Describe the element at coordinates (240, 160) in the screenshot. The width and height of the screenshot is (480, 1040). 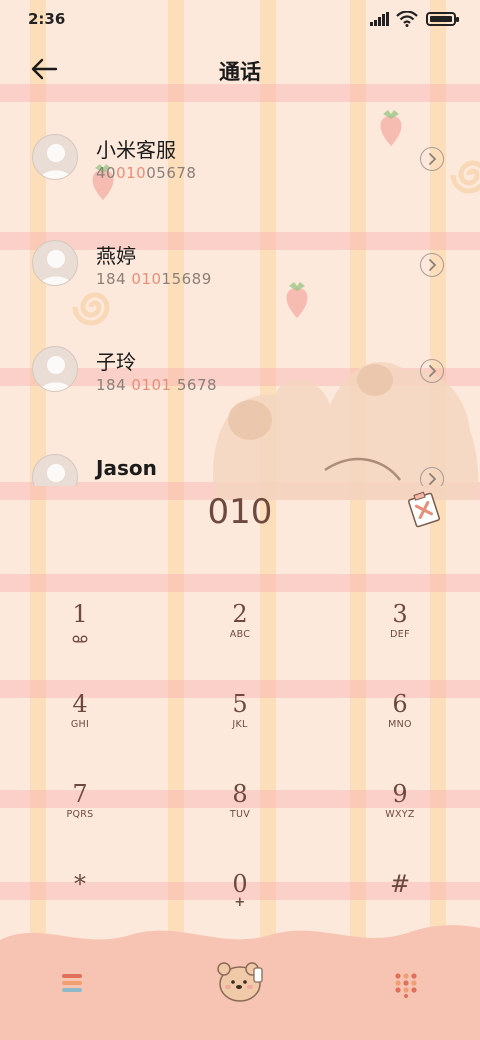
I see `contact-item: 小米客服 4001005678` at that location.